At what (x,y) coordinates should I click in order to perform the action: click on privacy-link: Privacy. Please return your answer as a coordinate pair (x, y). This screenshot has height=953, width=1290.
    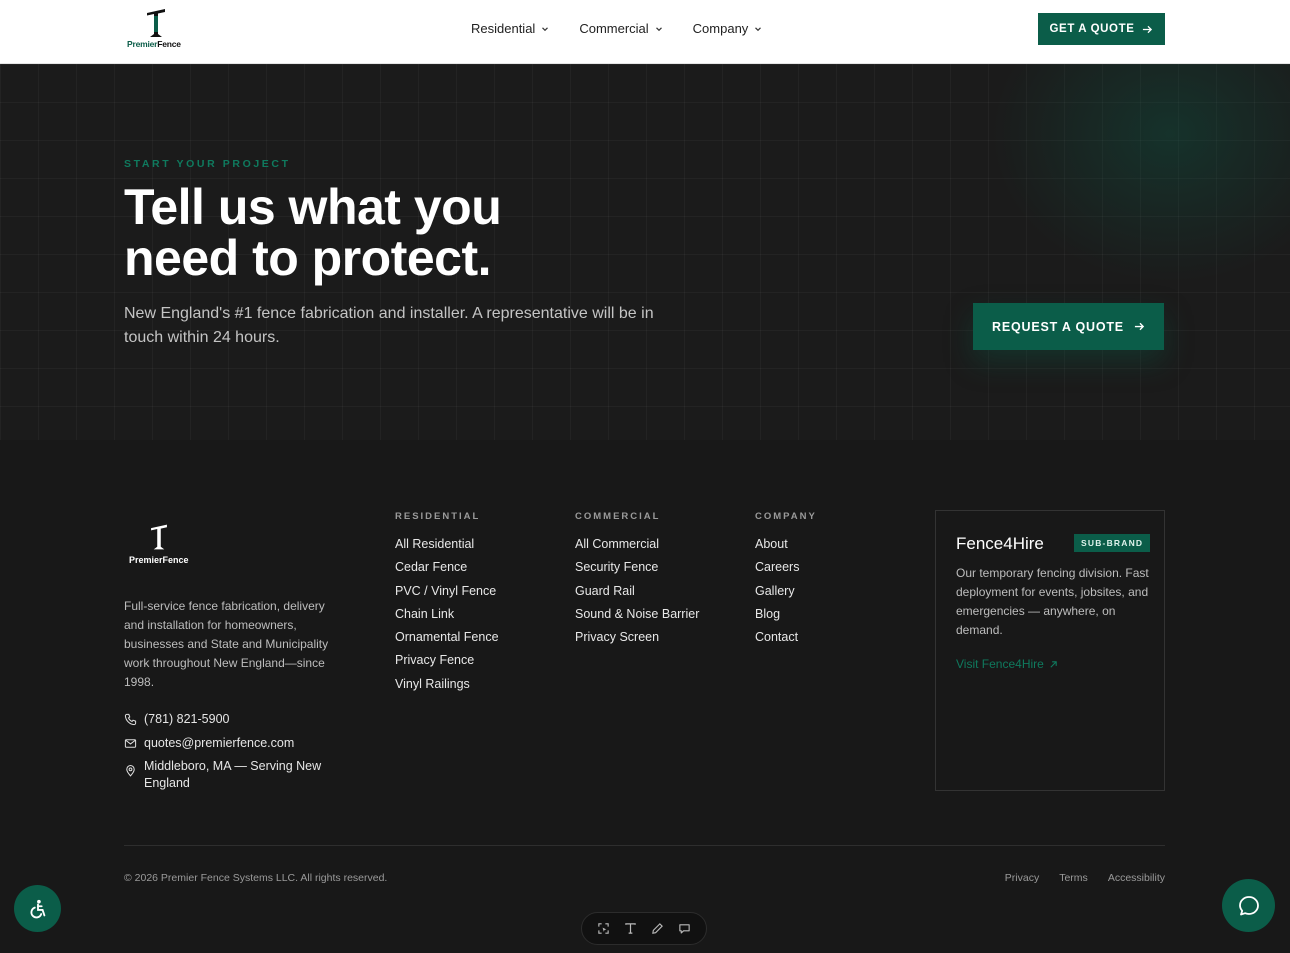
    Looking at the image, I should click on (1022, 878).